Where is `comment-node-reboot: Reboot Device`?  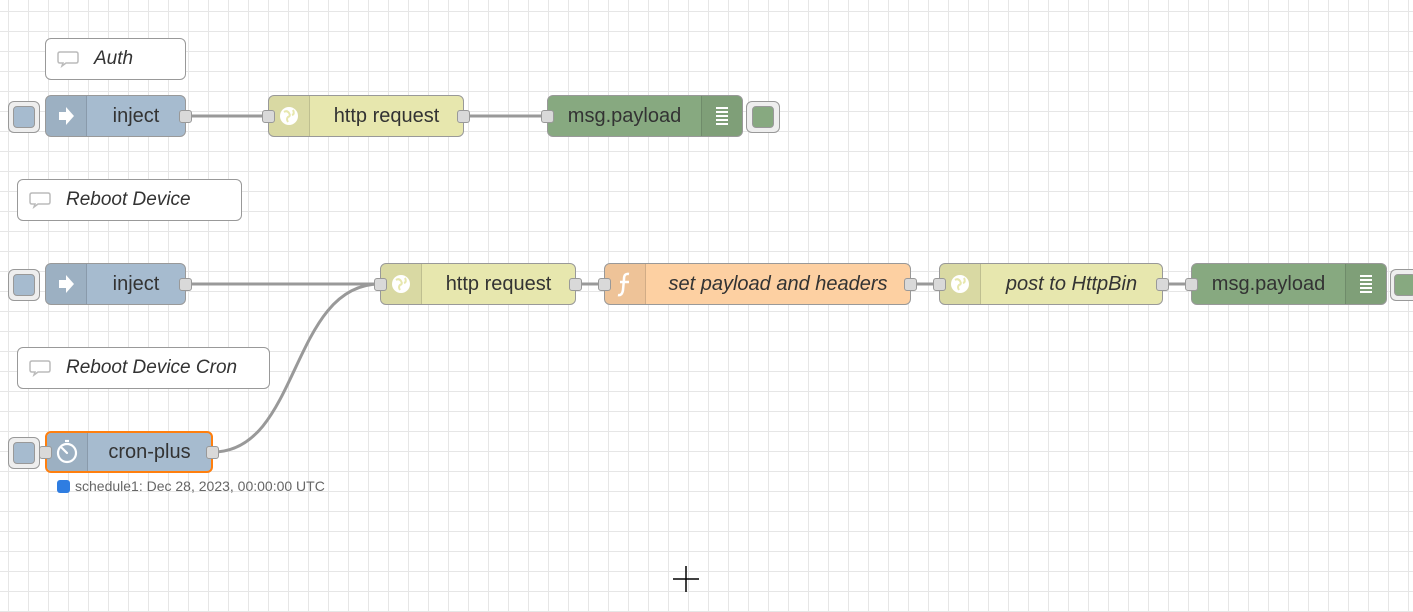
comment-node-reboot: Reboot Device is located at coordinates (129, 200).